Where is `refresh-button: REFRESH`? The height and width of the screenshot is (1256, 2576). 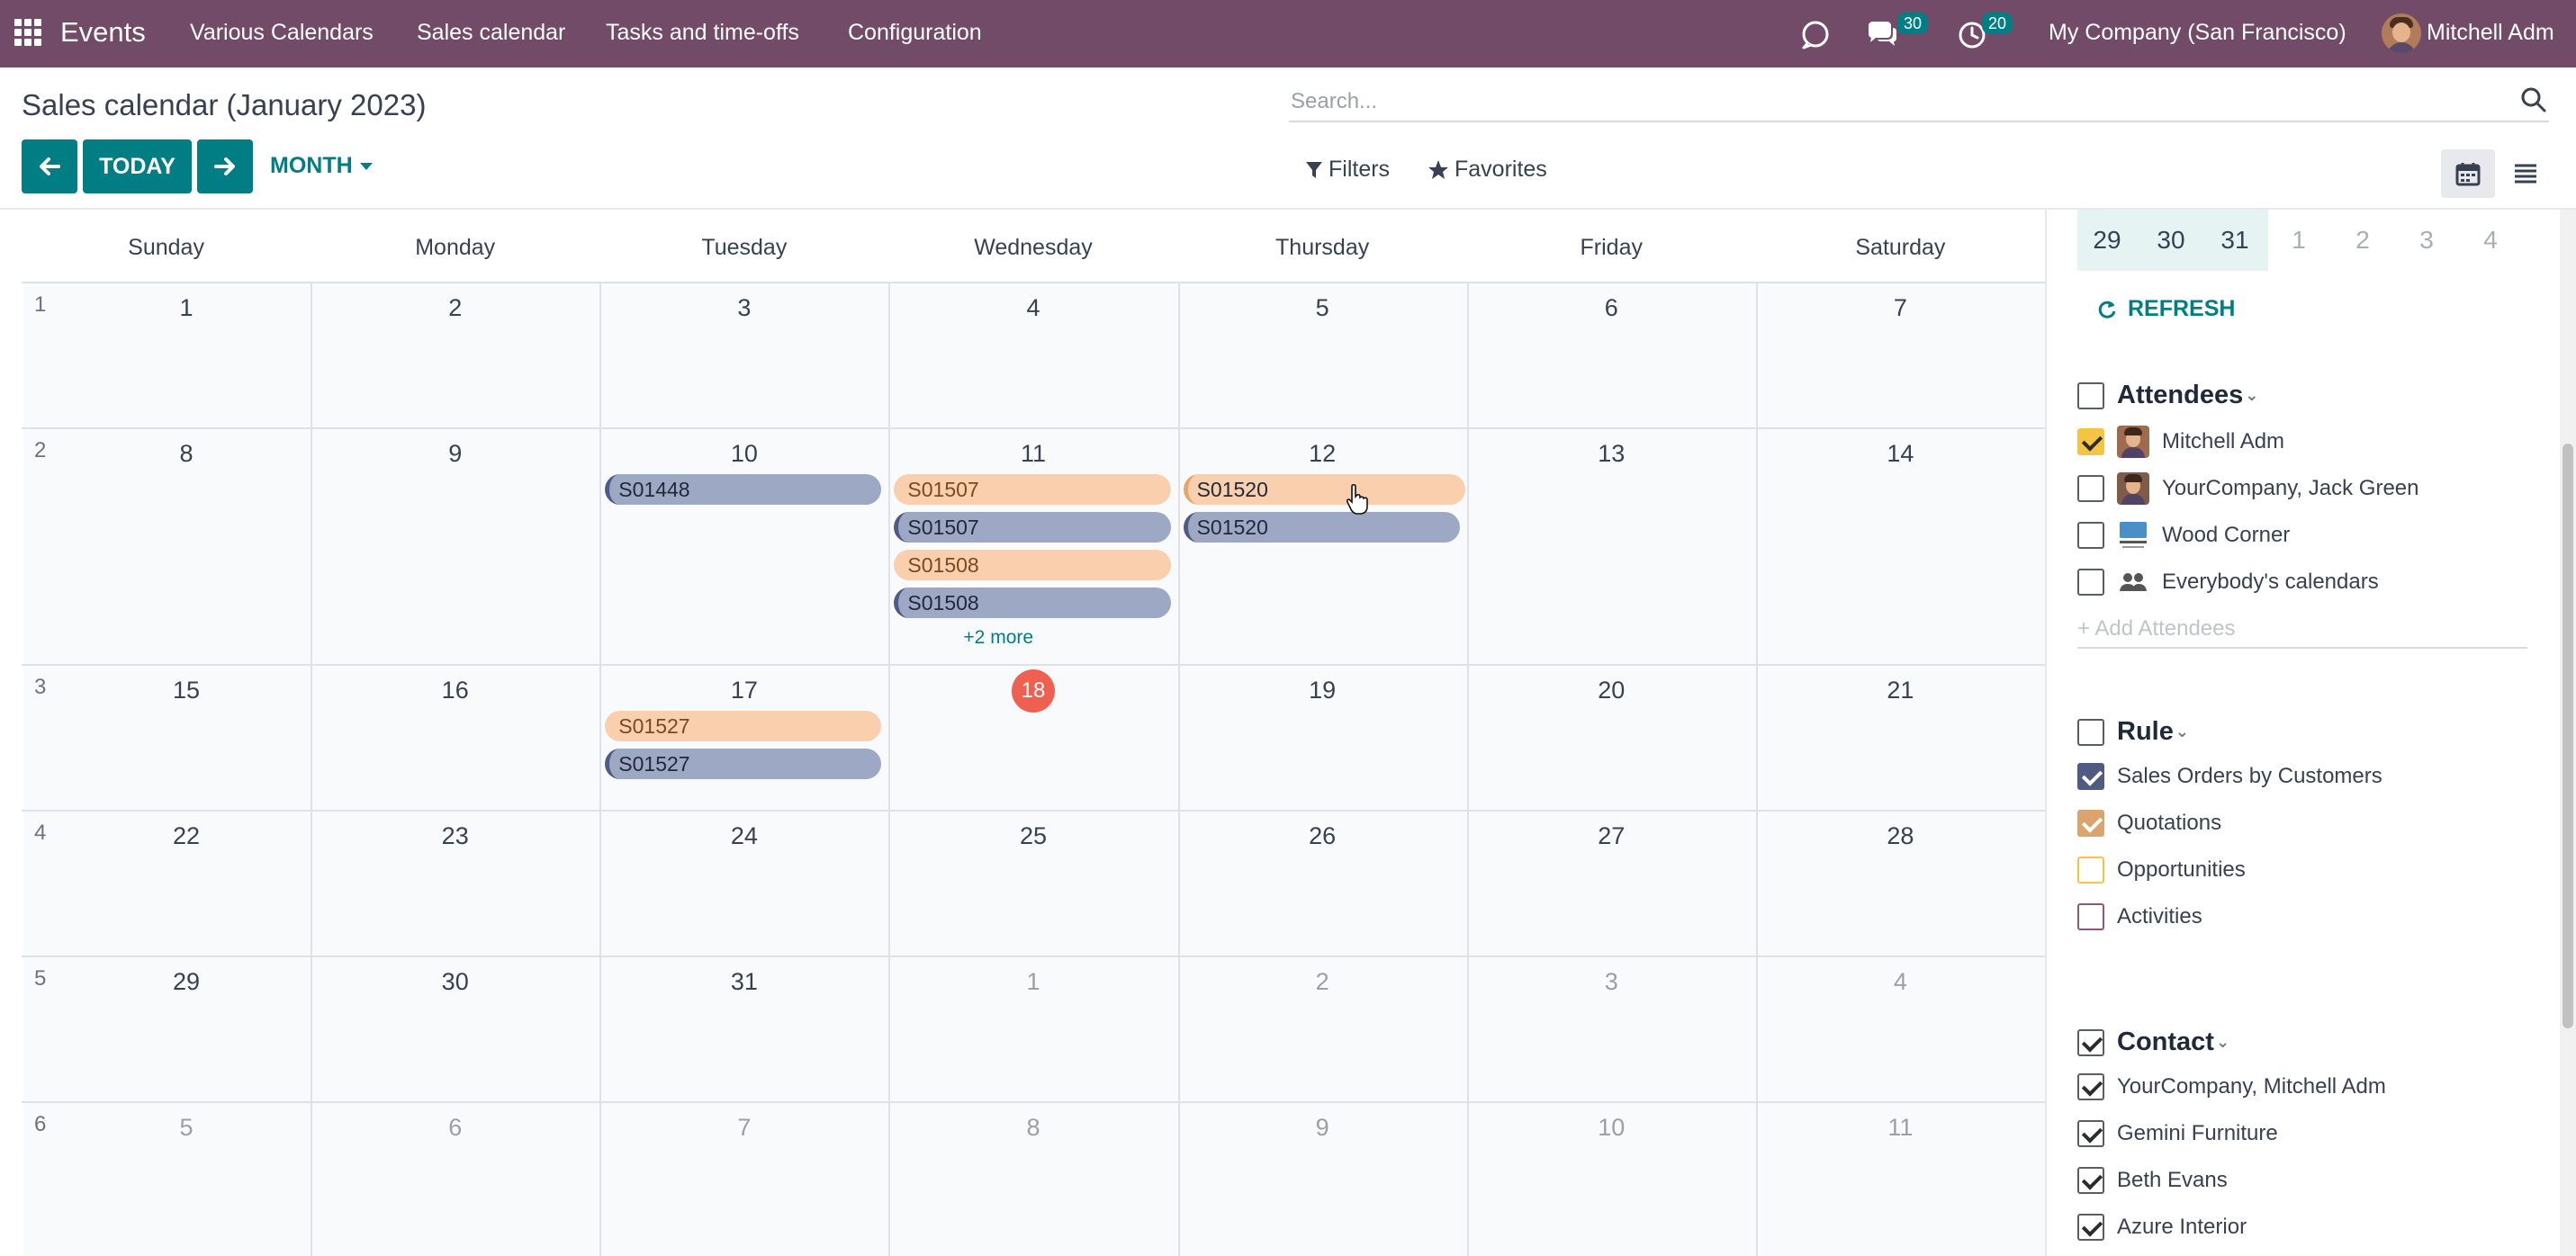 refresh-button: REFRESH is located at coordinates (2166, 309).